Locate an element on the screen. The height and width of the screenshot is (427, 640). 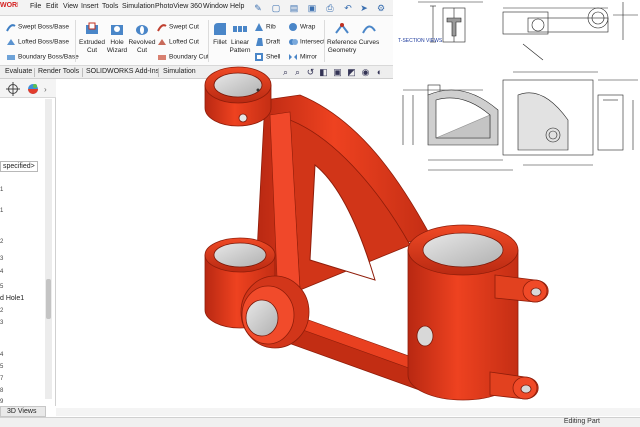
front-side-boss is located at coordinates (275, 312).